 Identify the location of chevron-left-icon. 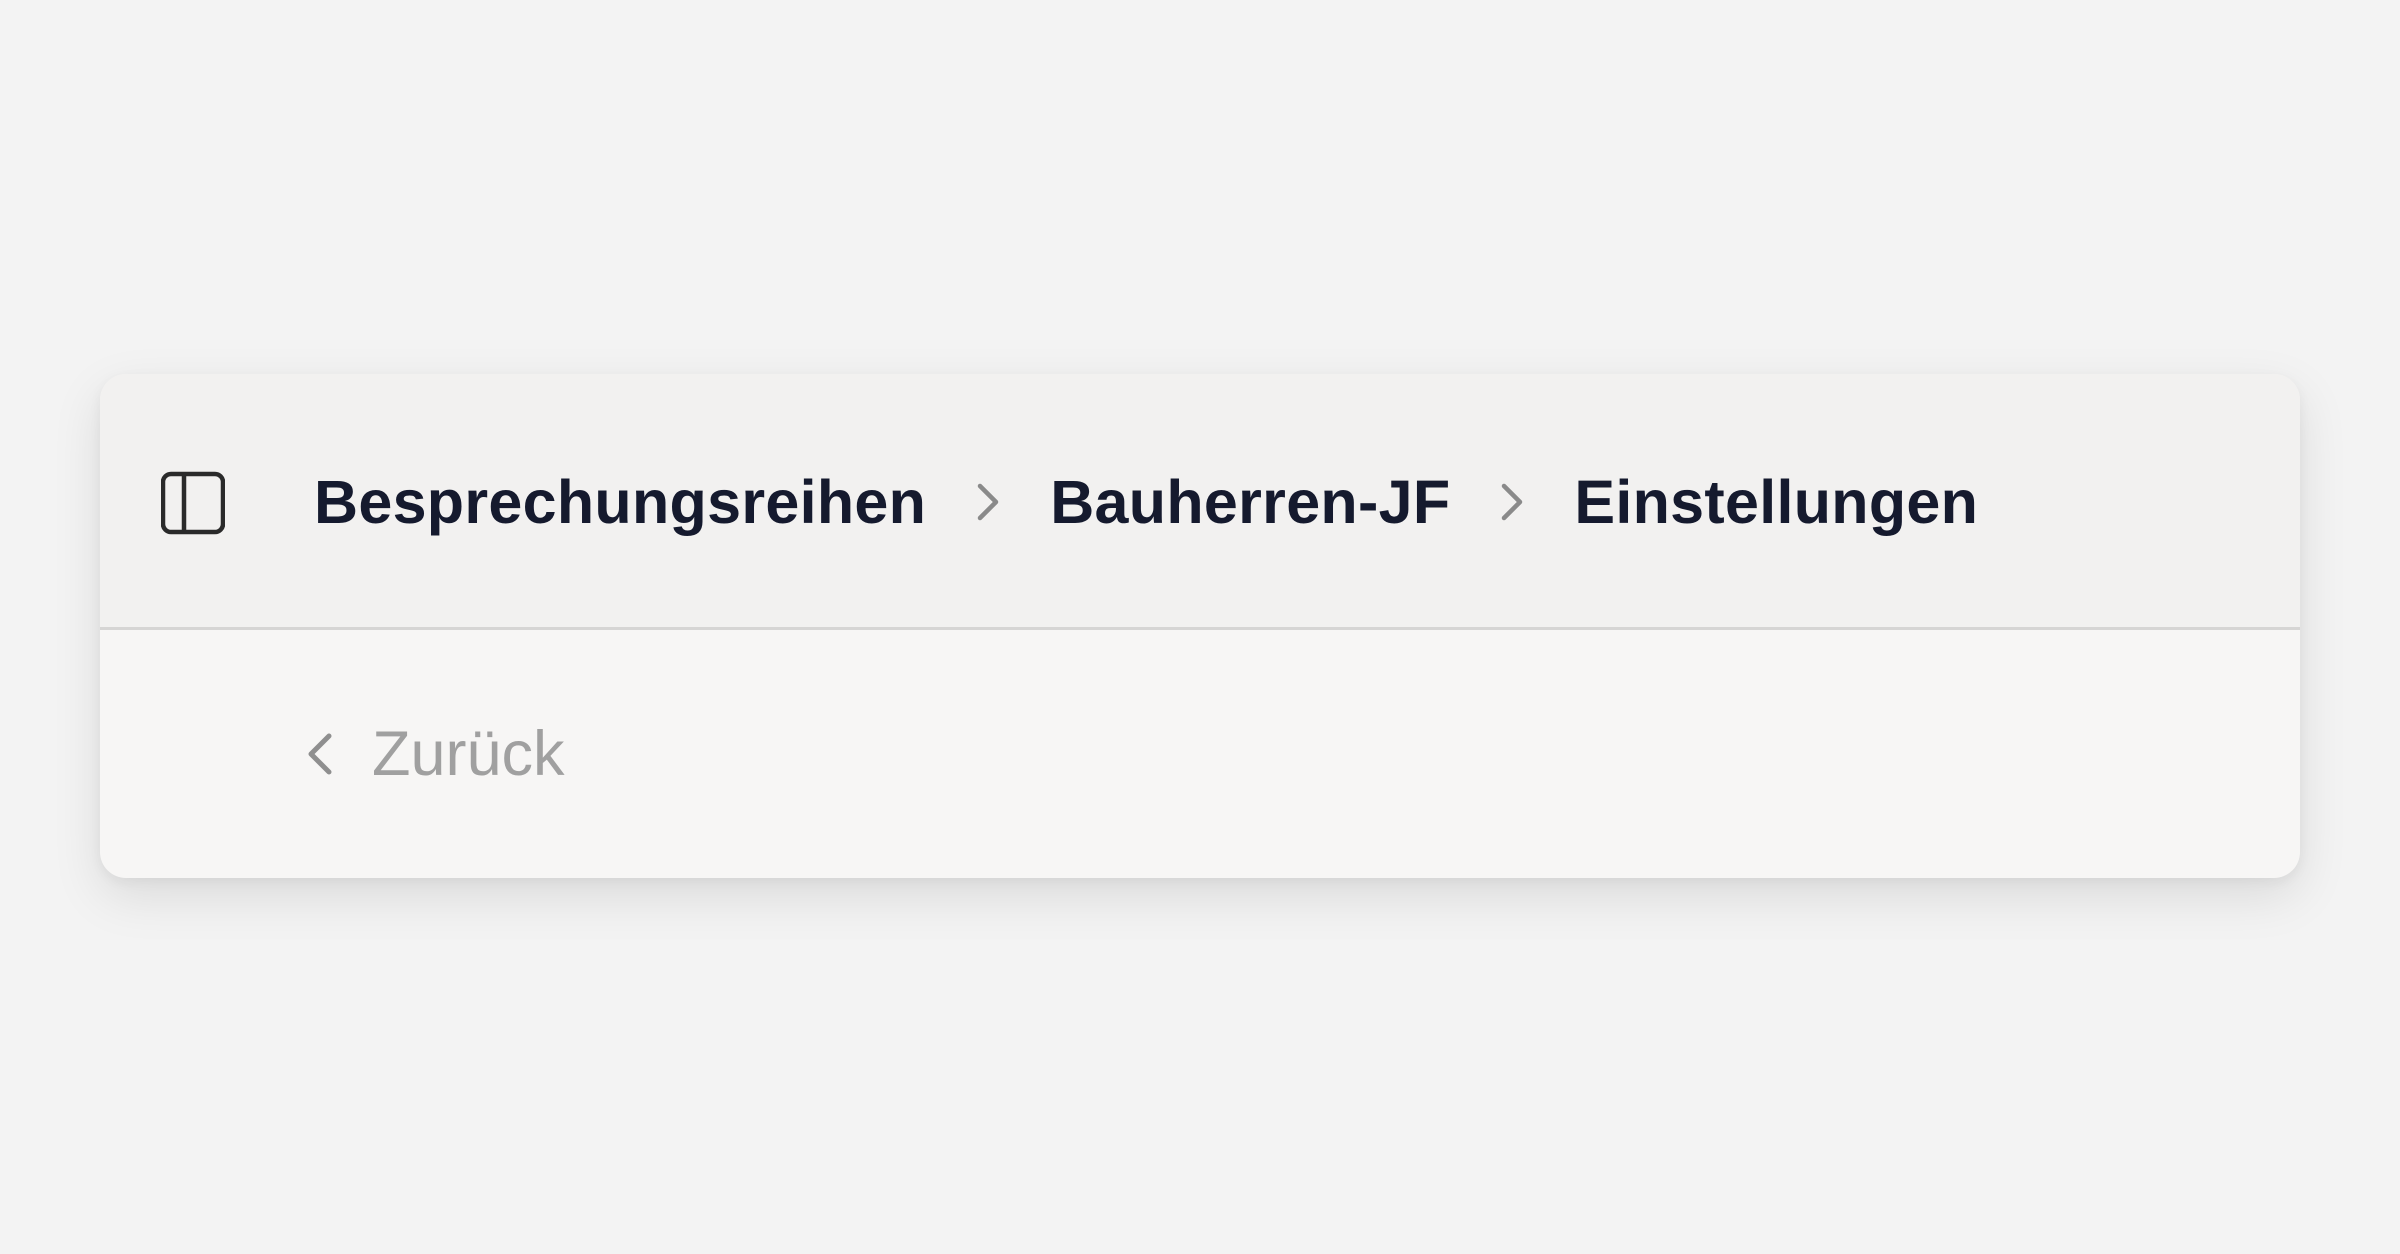
(320, 754).